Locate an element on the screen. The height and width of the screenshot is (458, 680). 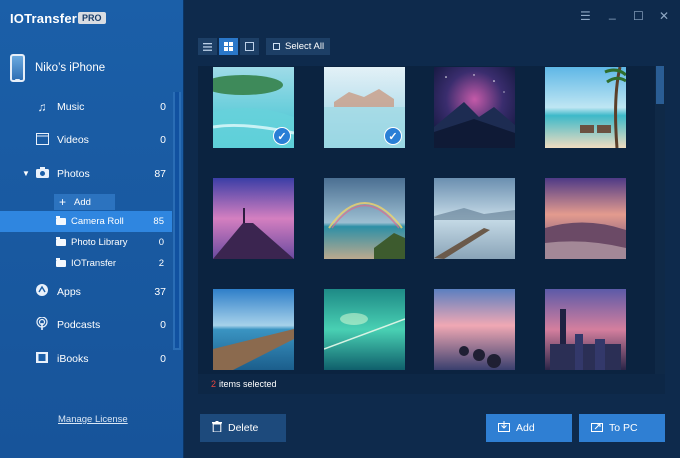
sidebar-item-podcasts: Podcasts 0 is located at coordinates (86, 326).